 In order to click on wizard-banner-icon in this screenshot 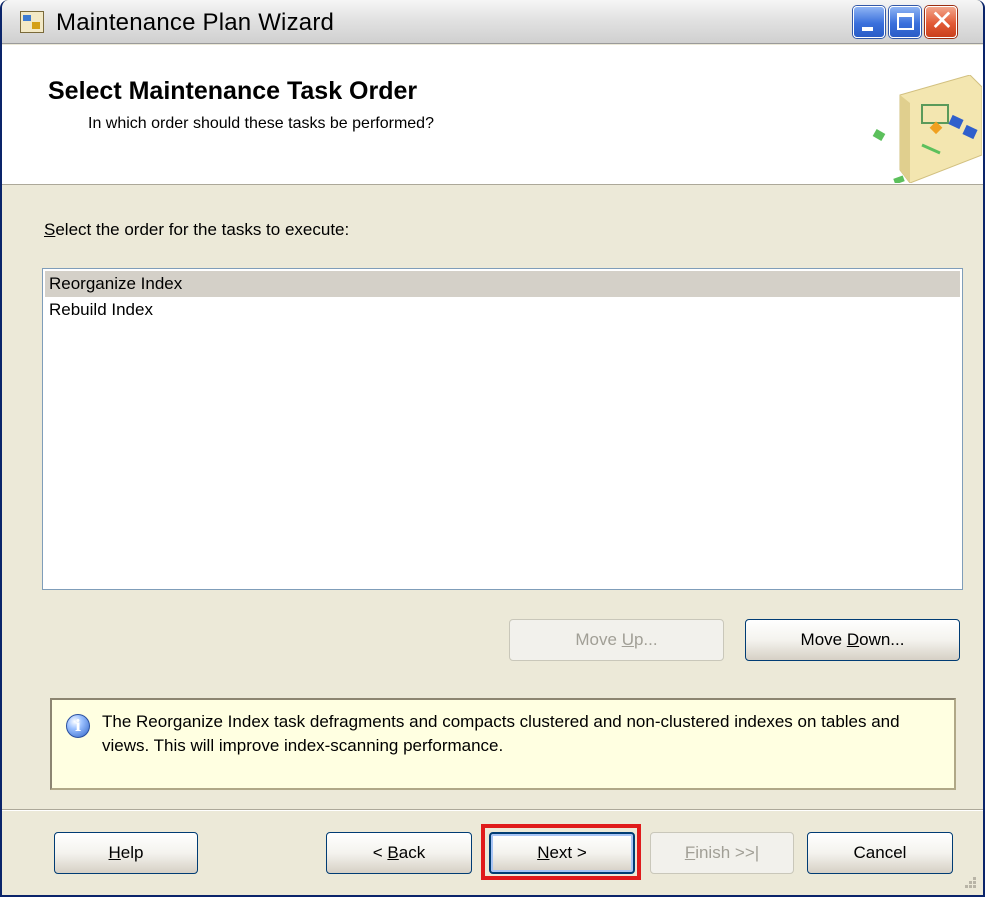, I will do `click(927, 129)`.